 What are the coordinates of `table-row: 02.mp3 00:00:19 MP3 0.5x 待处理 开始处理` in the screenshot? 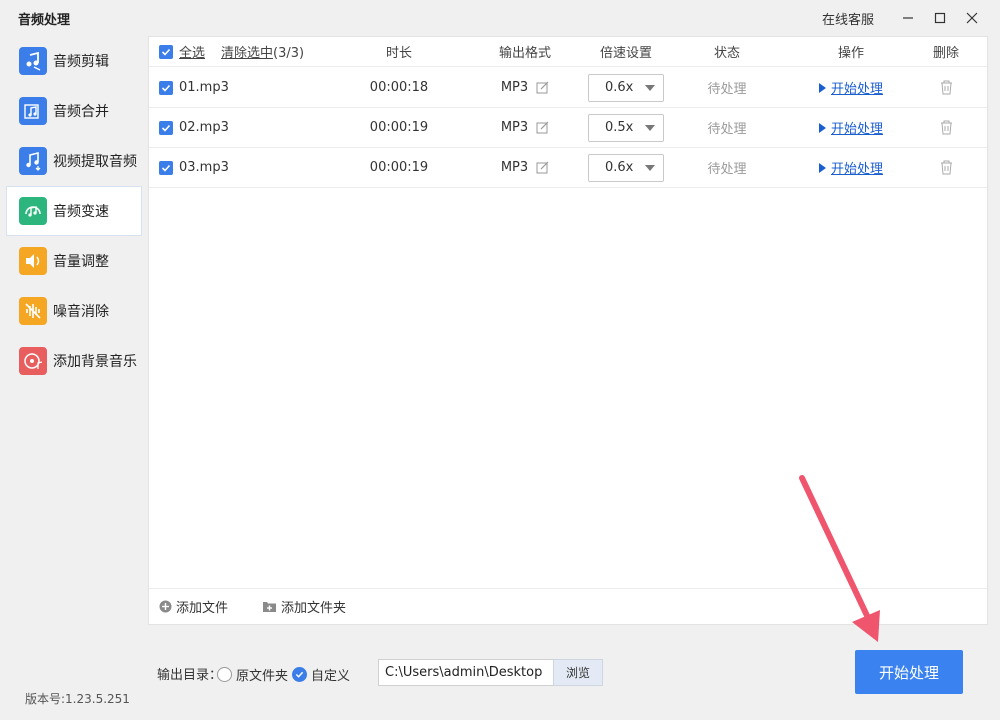 It's located at (568, 128).